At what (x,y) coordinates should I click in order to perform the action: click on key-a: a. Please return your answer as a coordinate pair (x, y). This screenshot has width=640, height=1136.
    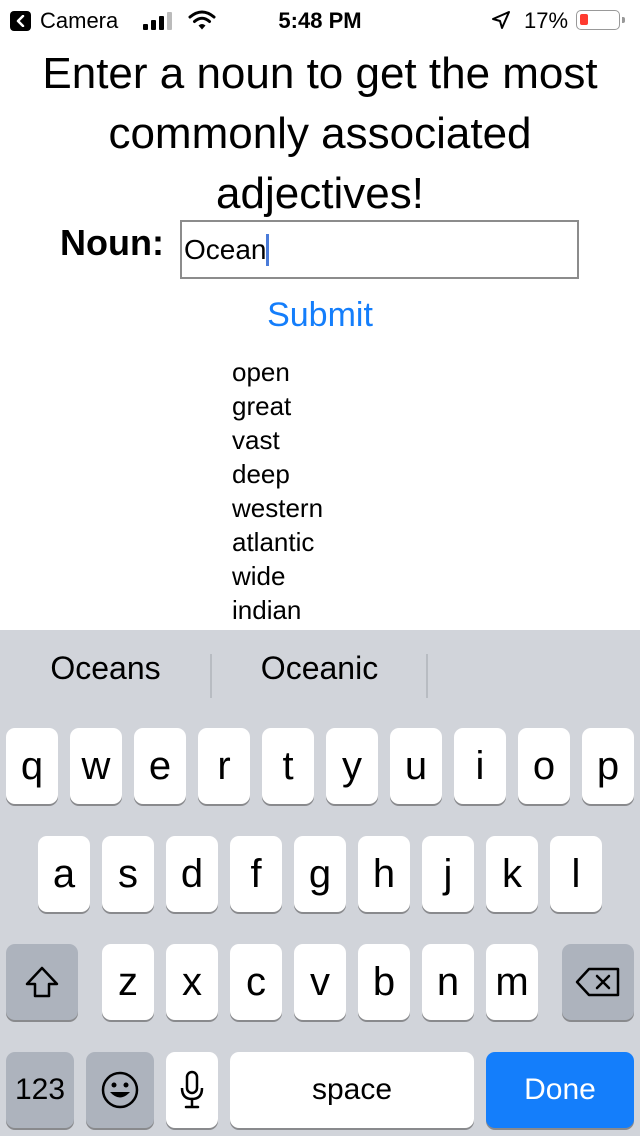
    Looking at the image, I should click on (64, 874).